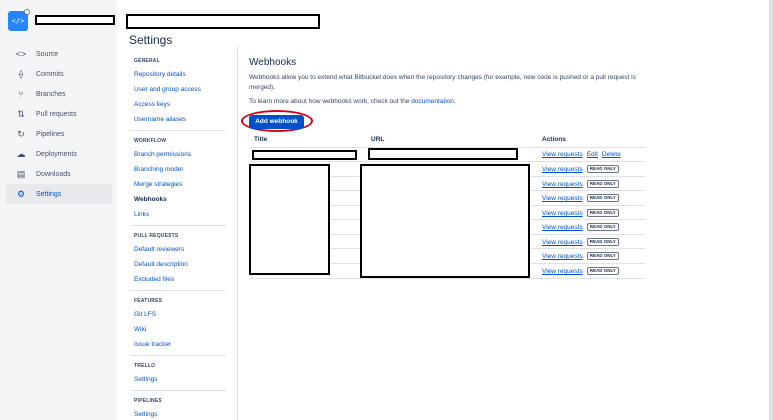 The image size is (773, 420). What do you see at coordinates (261, 139) in the screenshot?
I see `column-title: Title` at bounding box center [261, 139].